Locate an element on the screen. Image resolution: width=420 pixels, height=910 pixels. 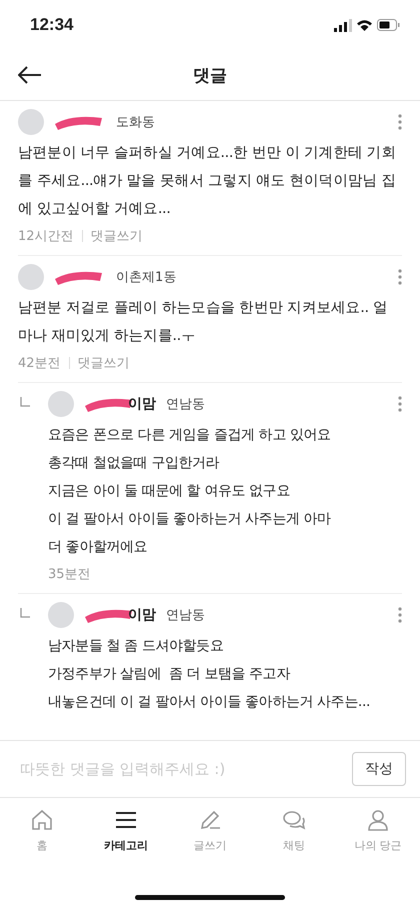
comment-text: 남편분 저걸로 플레이 하는모습을 한번만 지켜보세요.. 얼마나 재미있게 하는지를..ㅜ is located at coordinates (203, 322).